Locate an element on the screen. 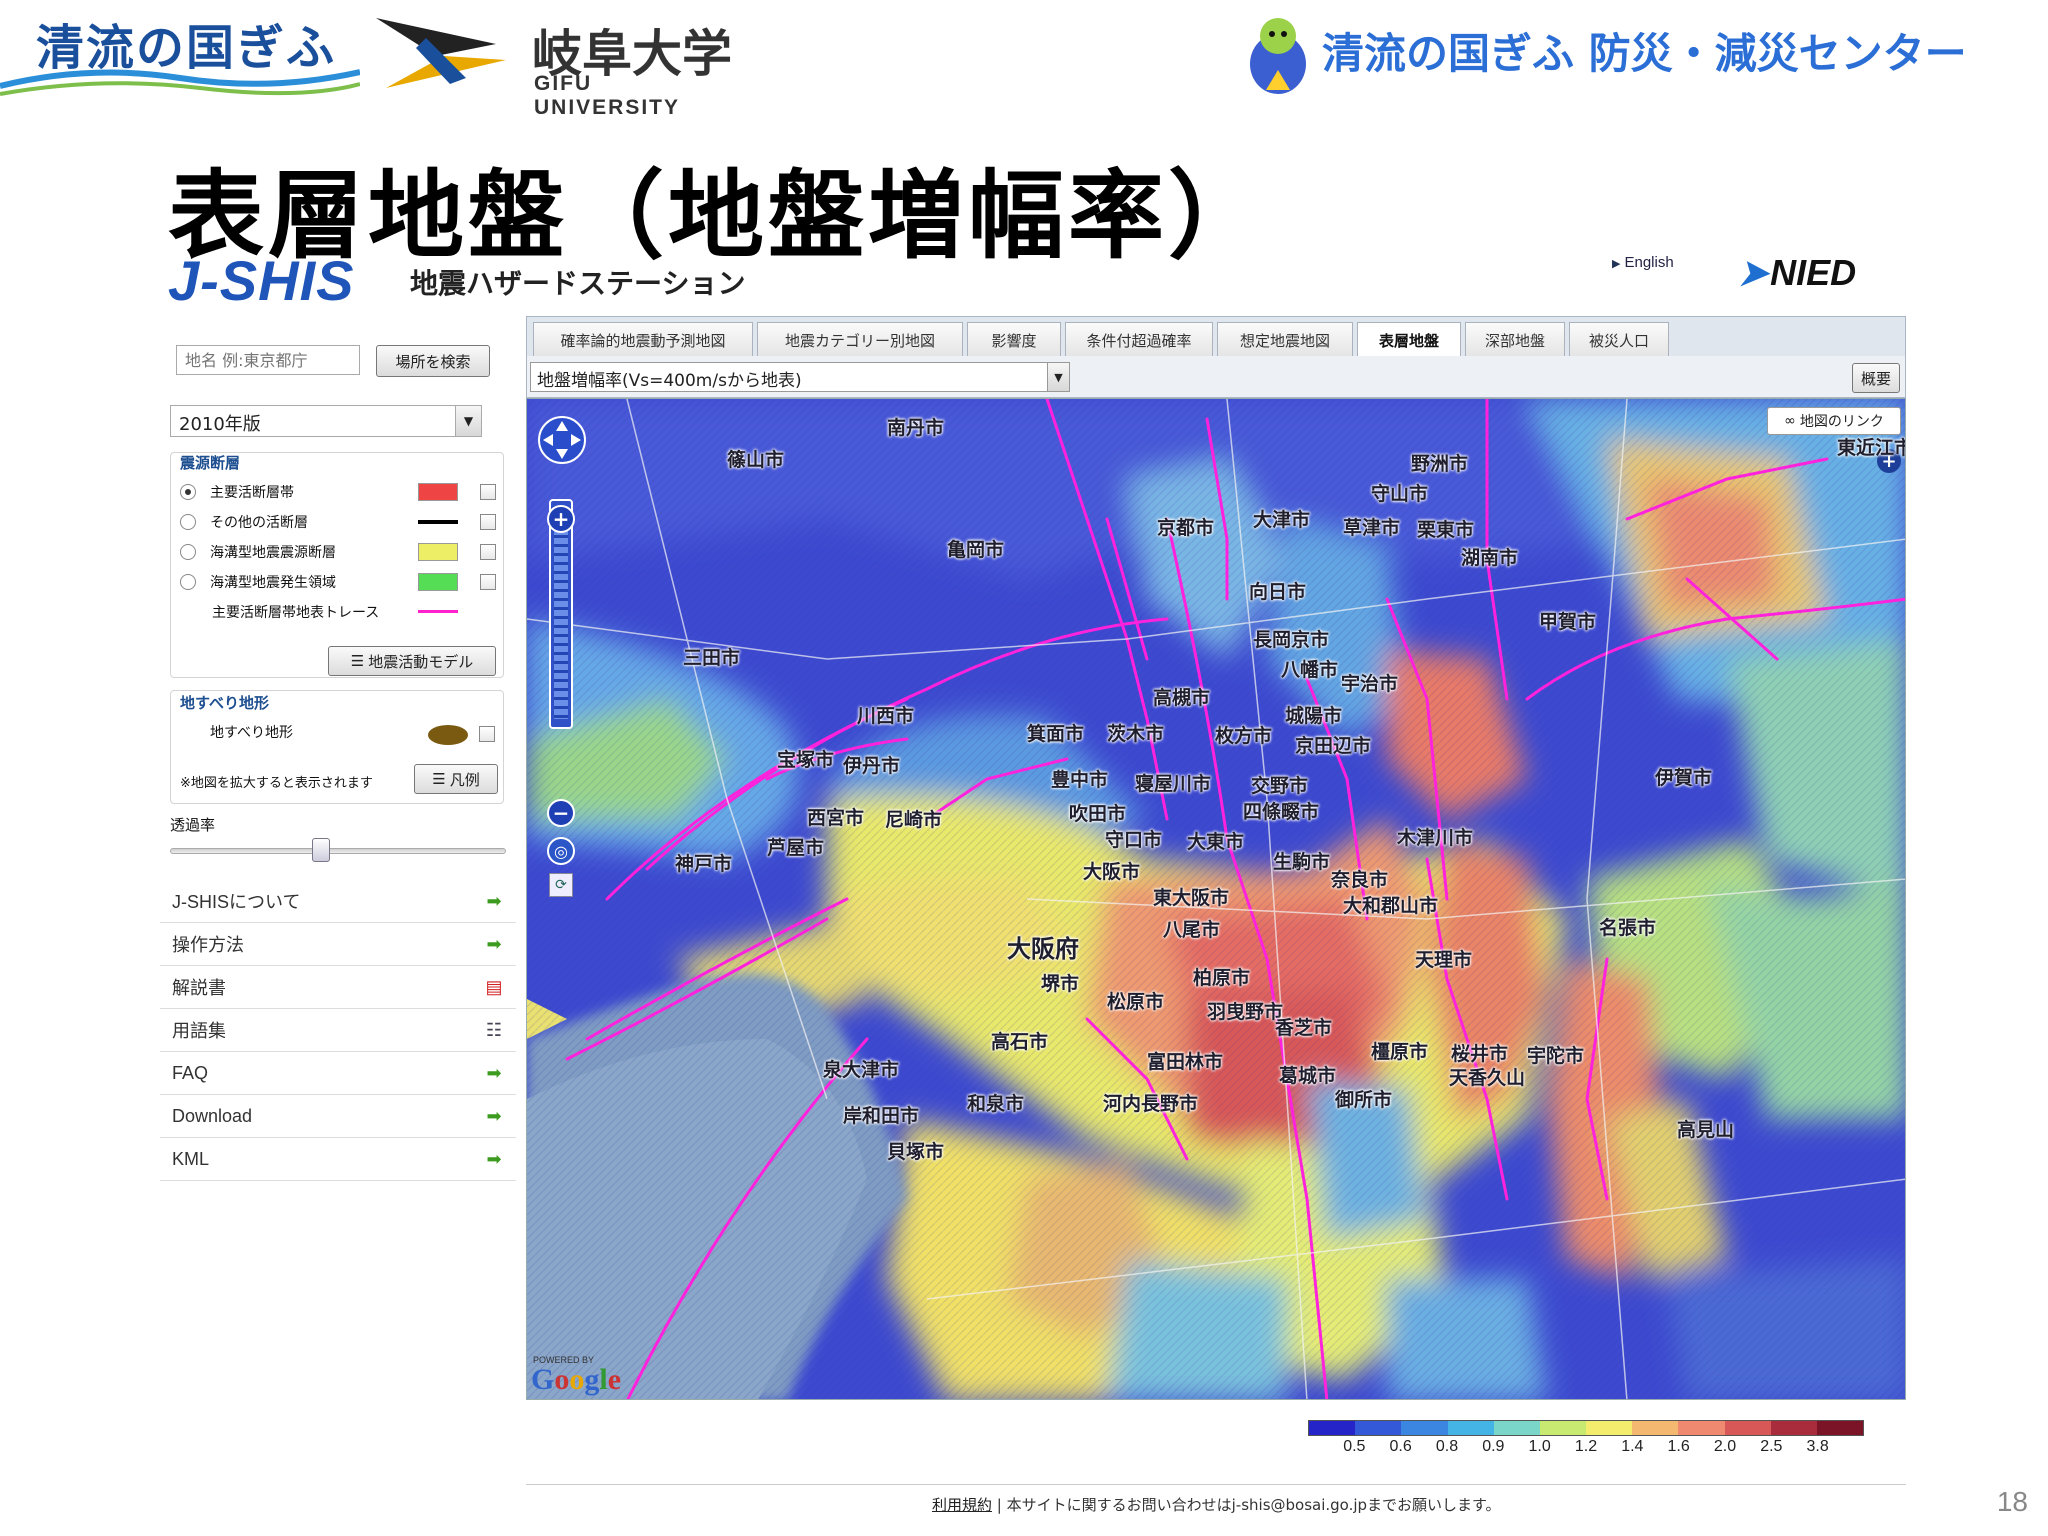  seismic-model-label: 地震活動モデル is located at coordinates (421, 661).